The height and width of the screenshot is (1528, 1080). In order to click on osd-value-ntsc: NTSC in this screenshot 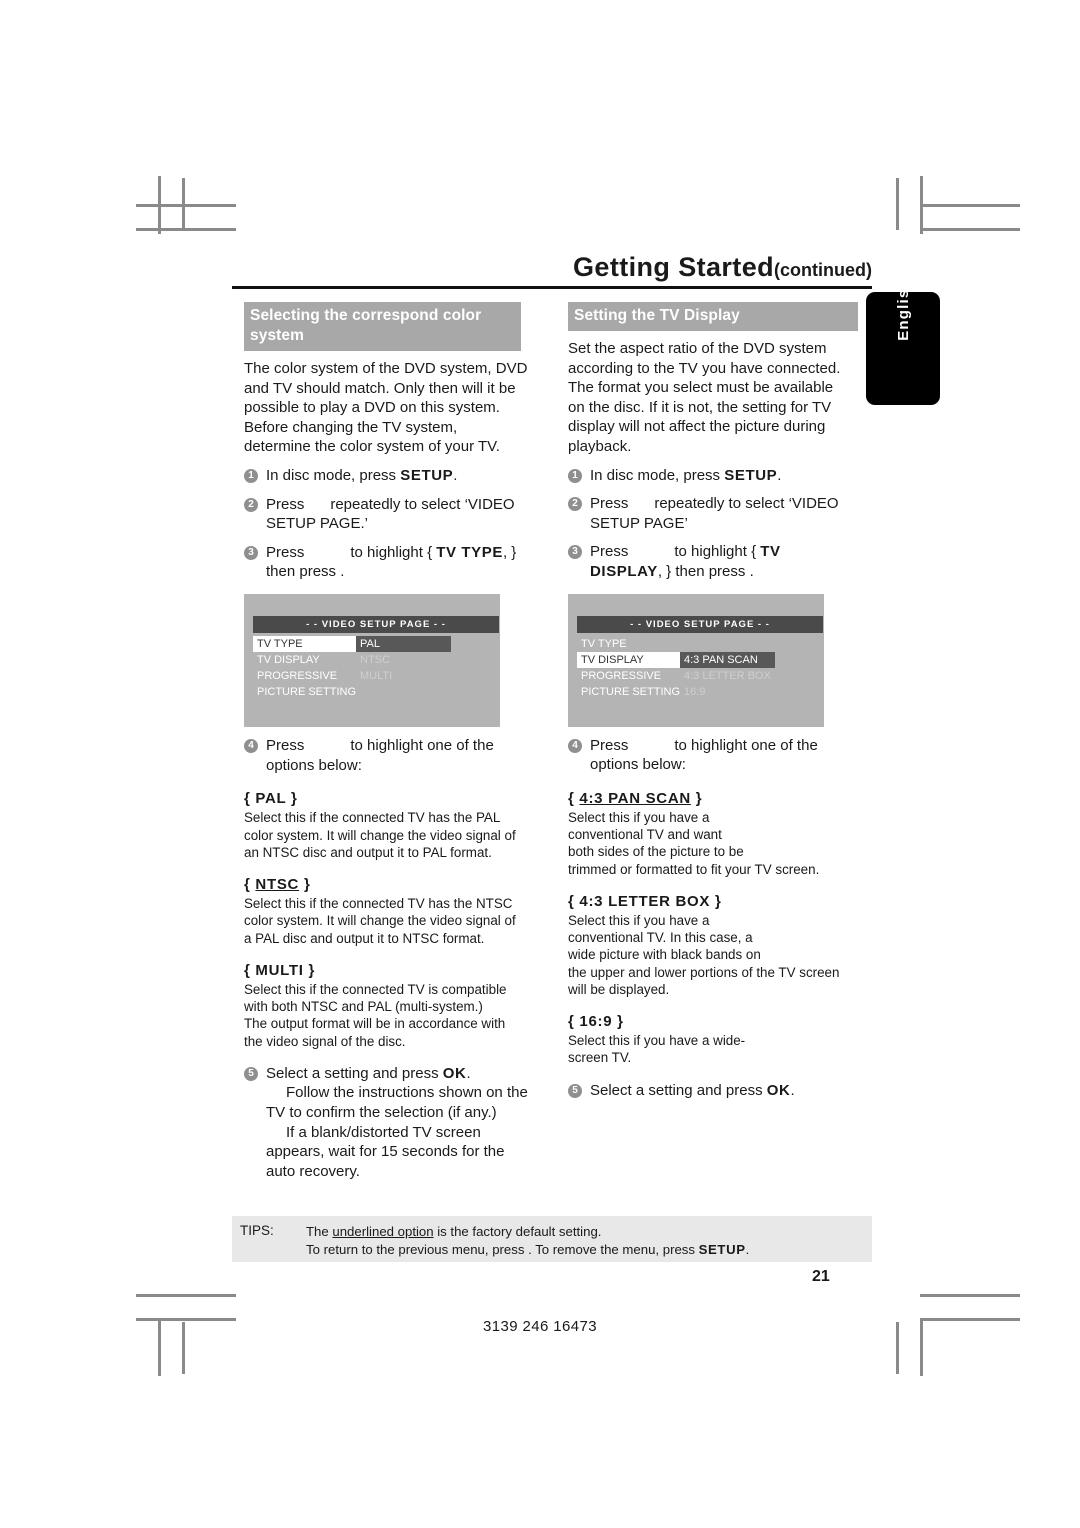, I will do `click(375, 659)`.